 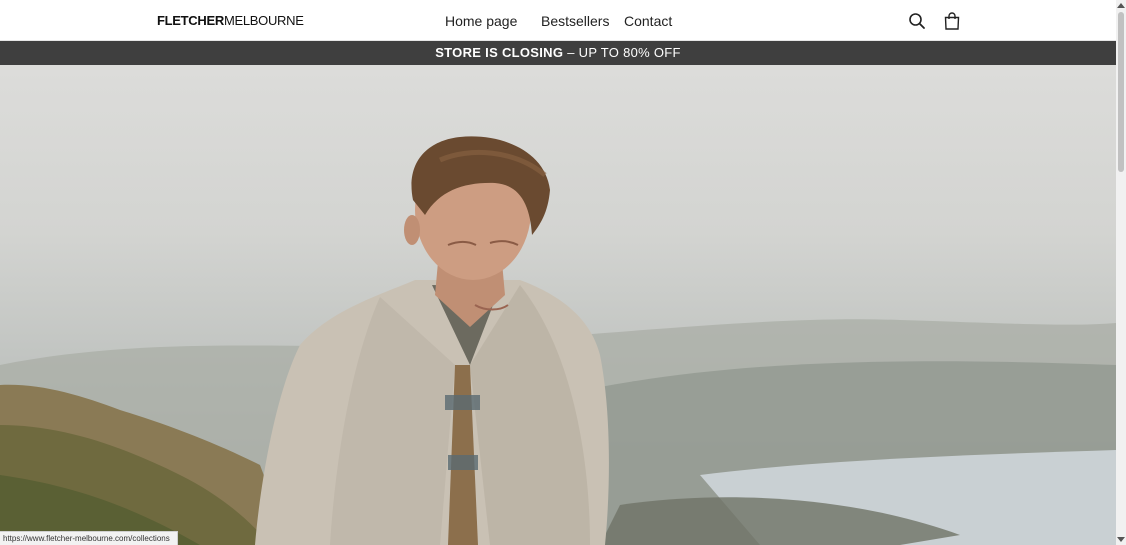 What do you see at coordinates (190, 20) in the screenshot?
I see `logo-bold-text: FLETCHER` at bounding box center [190, 20].